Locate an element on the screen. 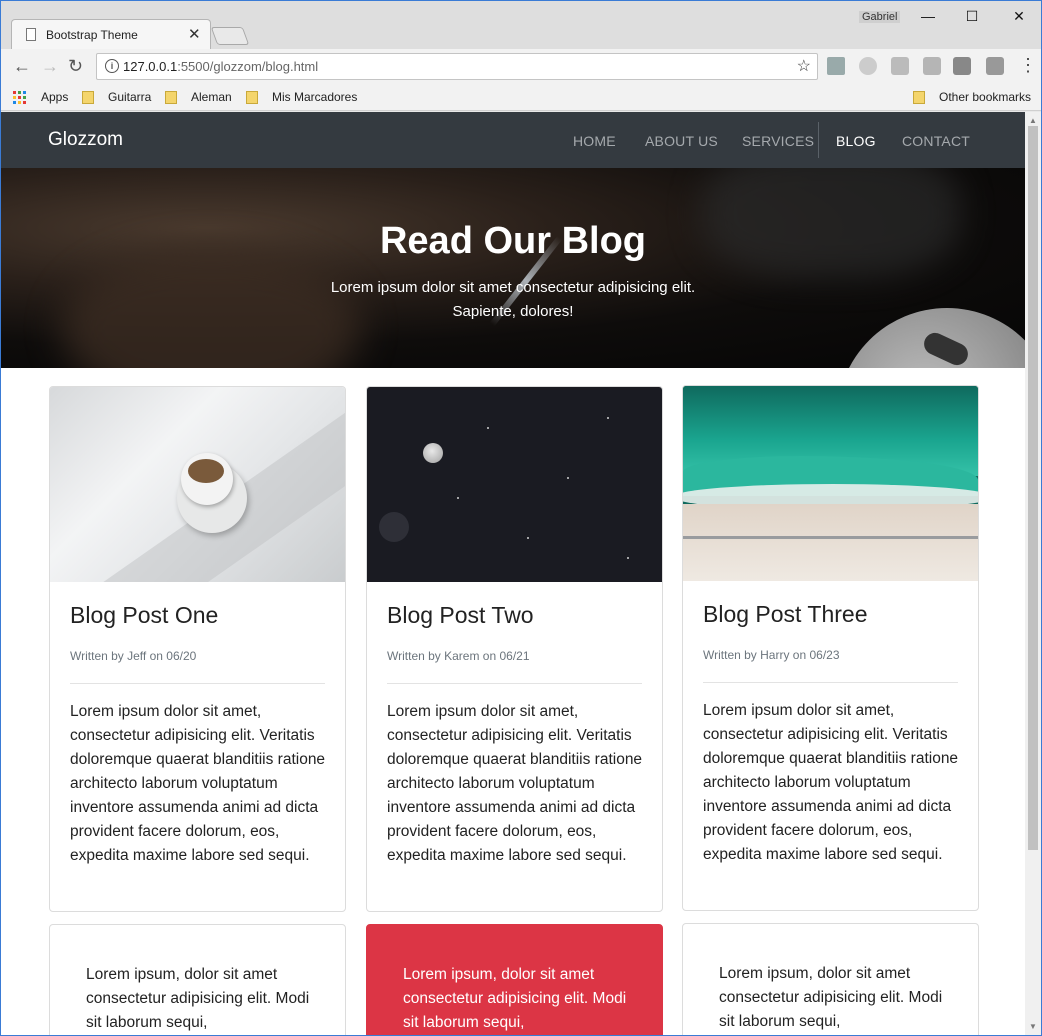 Image resolution: width=1042 pixels, height=1036 pixels. profile-name: Gabriel is located at coordinates (880, 17).